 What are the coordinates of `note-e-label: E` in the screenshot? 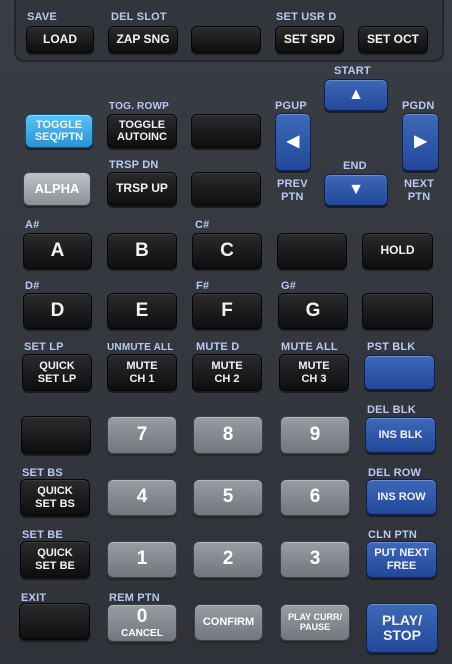 It's located at (142, 310).